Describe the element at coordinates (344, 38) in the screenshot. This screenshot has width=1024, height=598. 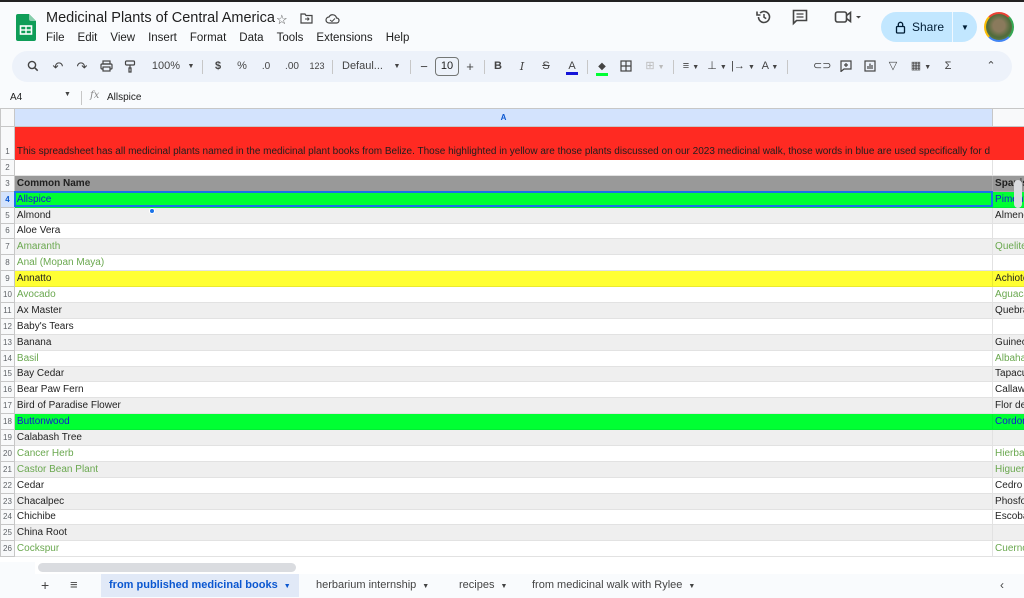
I see `menu-extensions: Extensions` at that location.